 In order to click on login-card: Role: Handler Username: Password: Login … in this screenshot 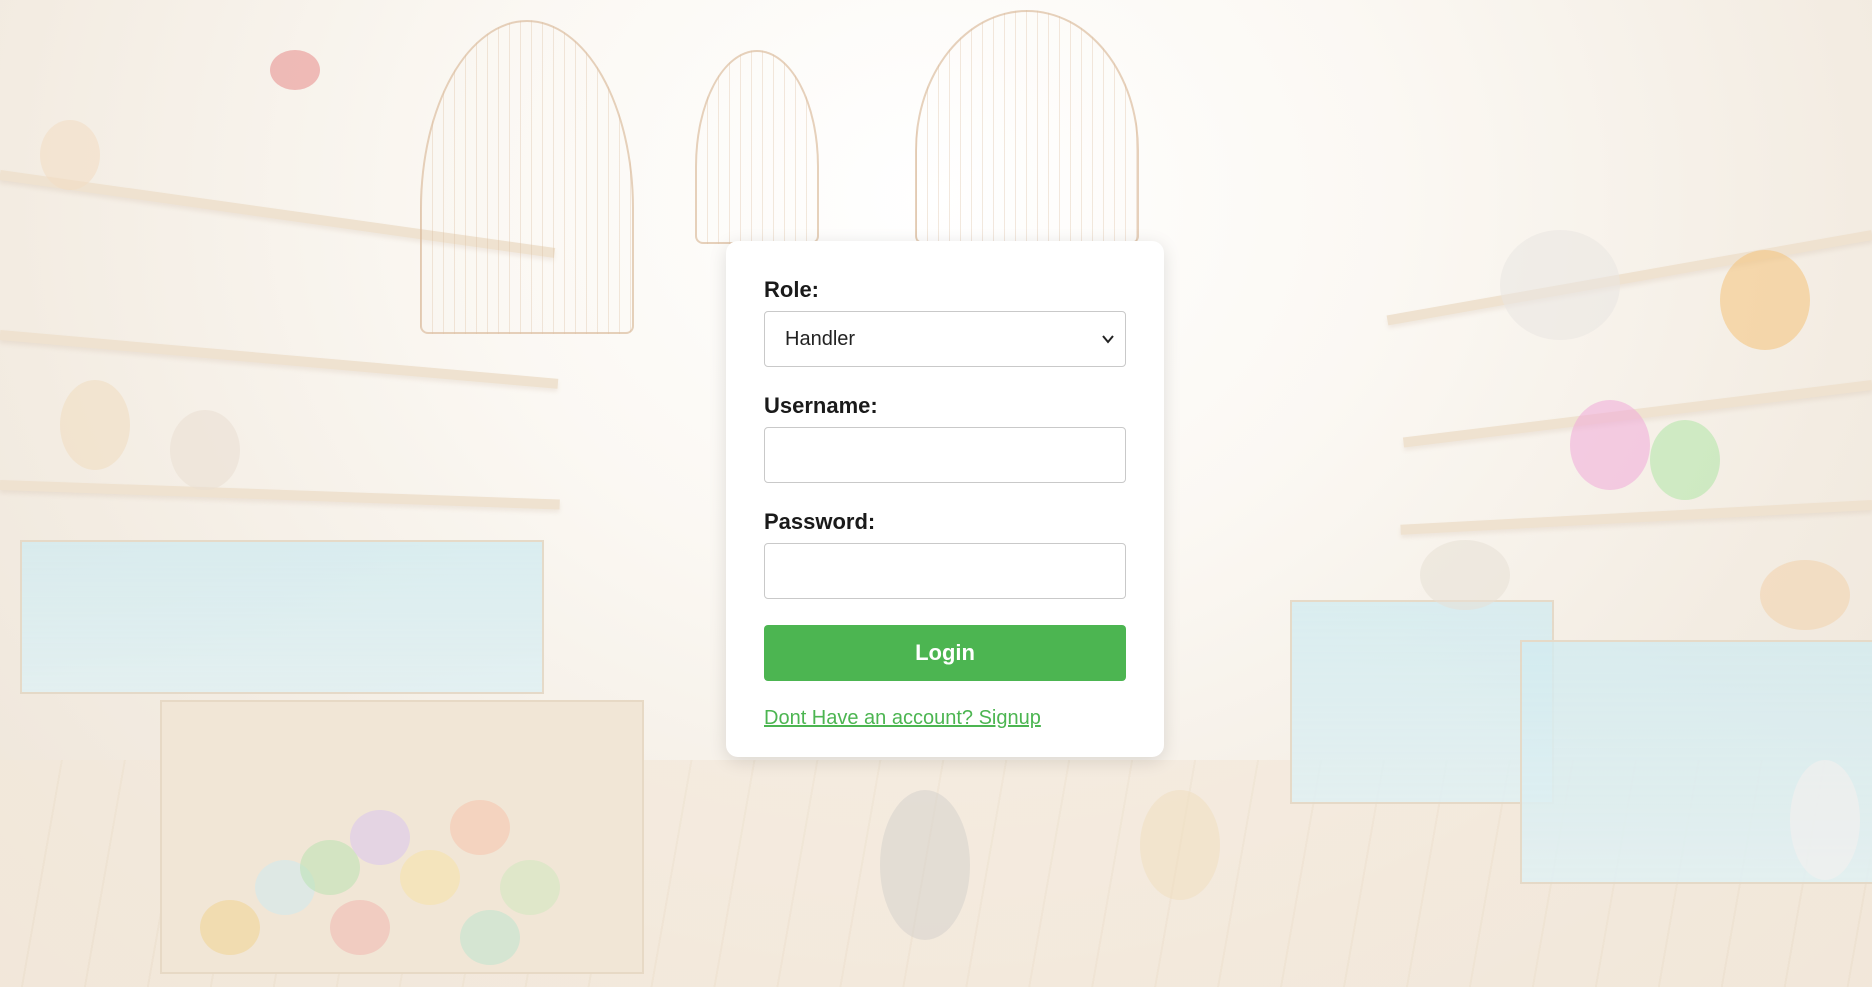, I will do `click(945, 499)`.